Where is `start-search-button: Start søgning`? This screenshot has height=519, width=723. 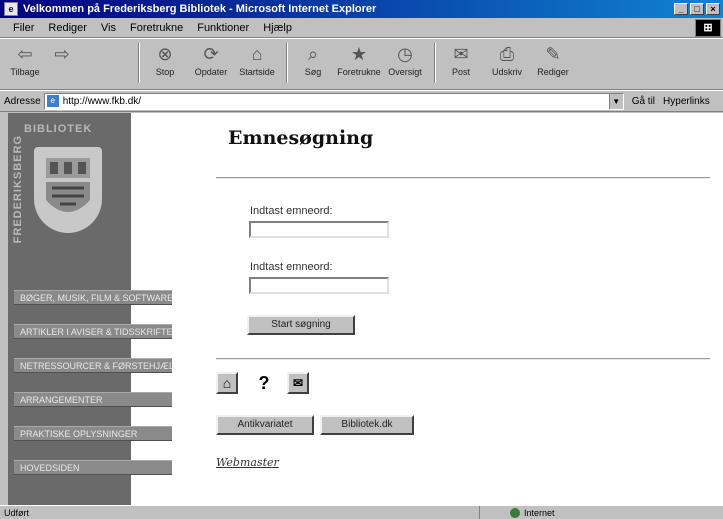 start-search-button: Start søgning is located at coordinates (301, 325).